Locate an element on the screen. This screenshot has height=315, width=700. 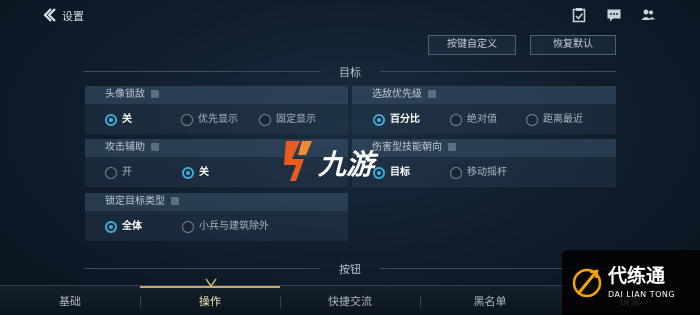
option-label: 小兵与建筑除外 is located at coordinates (234, 226).